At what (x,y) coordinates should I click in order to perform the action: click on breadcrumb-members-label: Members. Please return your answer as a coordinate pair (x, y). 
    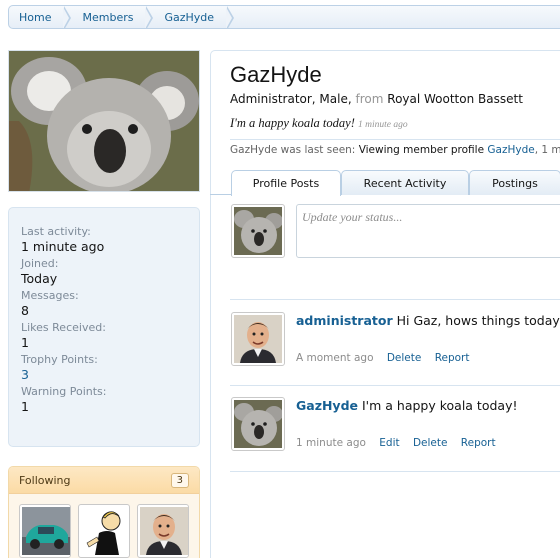
    Looking at the image, I should click on (108, 17).